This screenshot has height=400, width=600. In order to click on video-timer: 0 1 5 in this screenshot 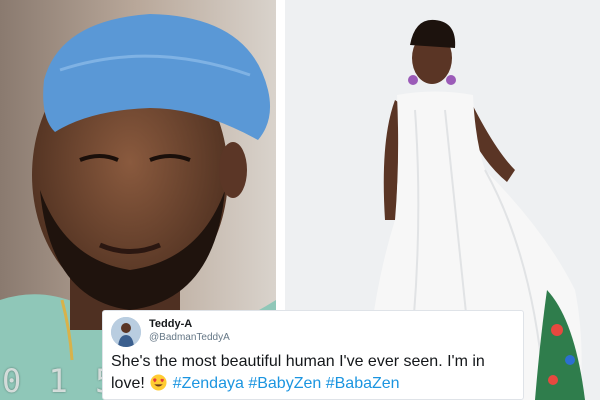, I will do `click(60, 381)`.